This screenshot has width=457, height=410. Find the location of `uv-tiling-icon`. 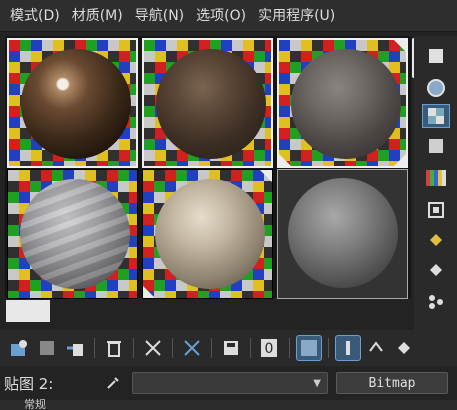

uv-tiling-icon is located at coordinates (436, 146).